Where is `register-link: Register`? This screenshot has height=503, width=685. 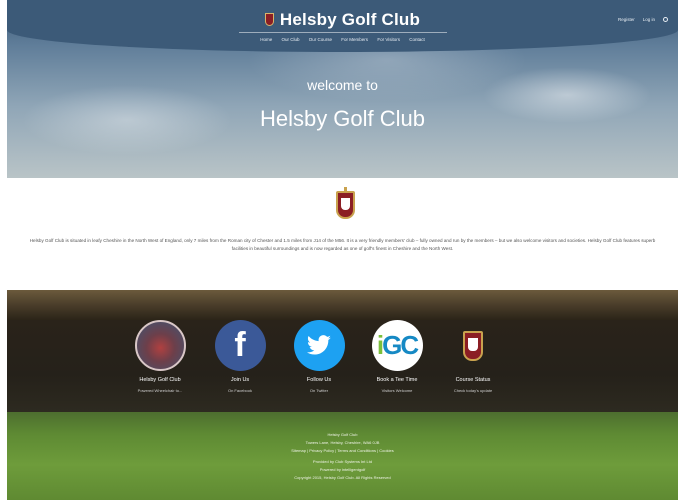
register-link: Register is located at coordinates (626, 19).